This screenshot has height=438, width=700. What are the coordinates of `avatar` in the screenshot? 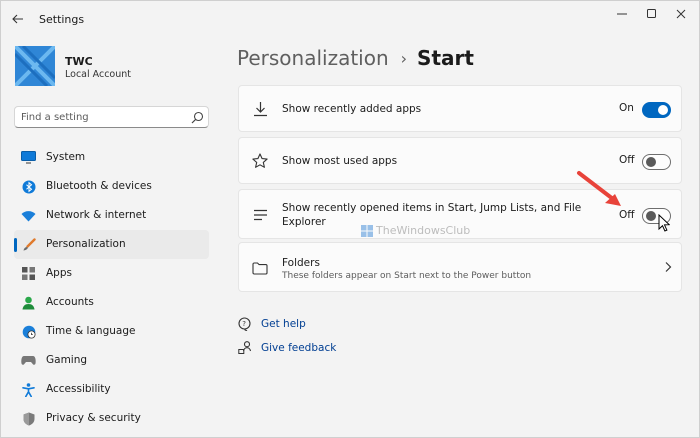 It's located at (35, 66).